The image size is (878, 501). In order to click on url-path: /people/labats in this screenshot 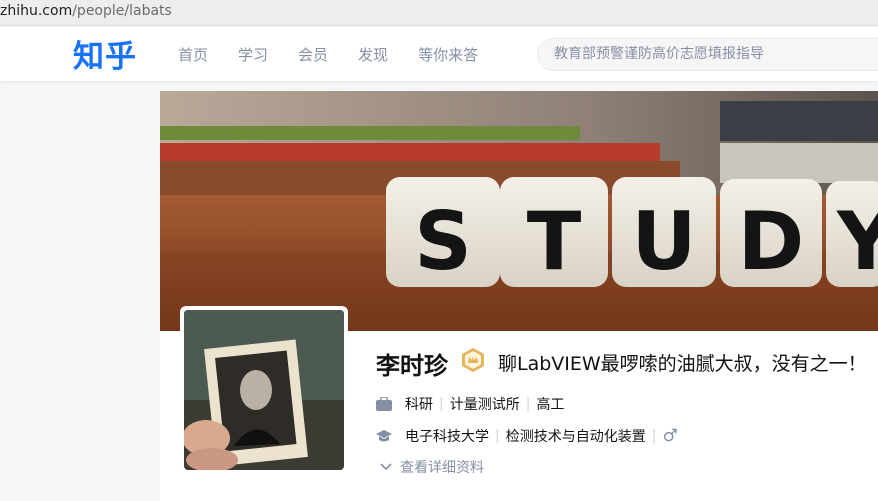, I will do `click(122, 11)`.